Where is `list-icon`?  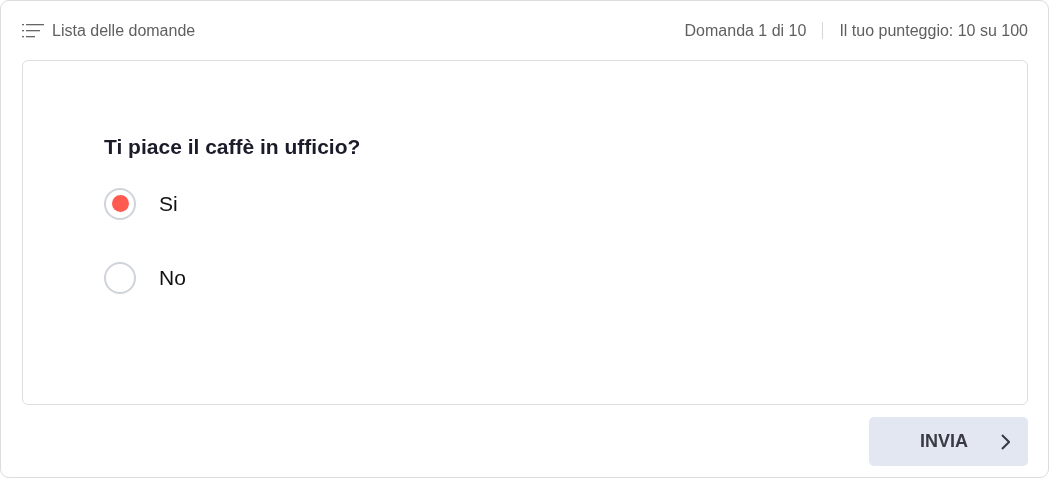
list-icon is located at coordinates (33, 30).